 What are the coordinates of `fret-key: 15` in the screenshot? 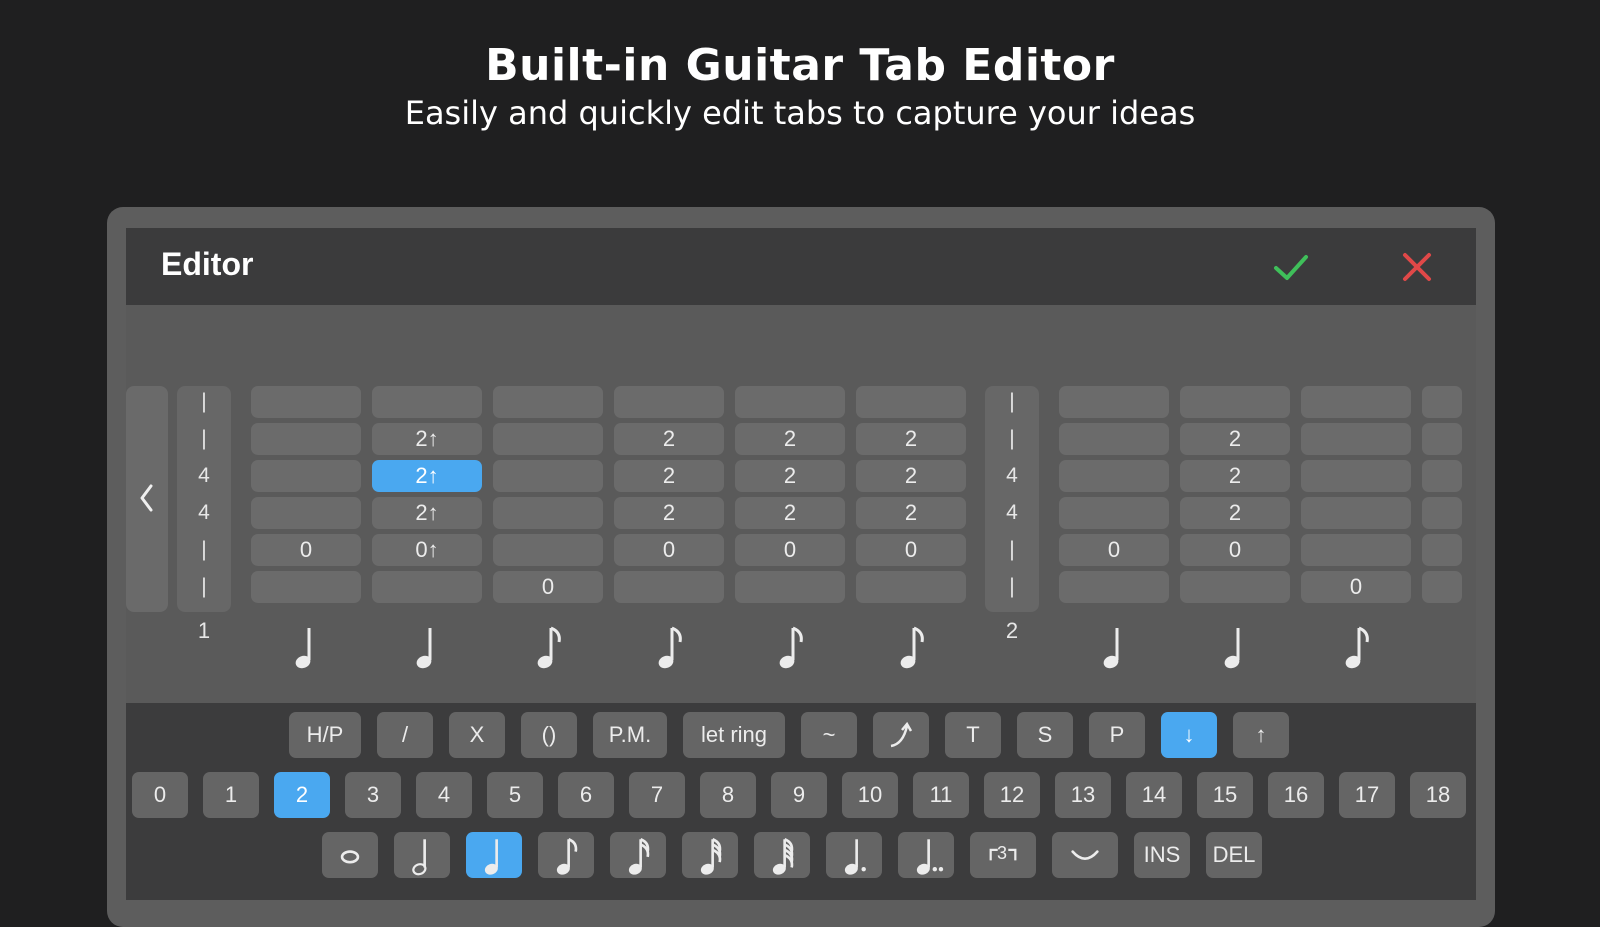 It's located at (1225, 795).